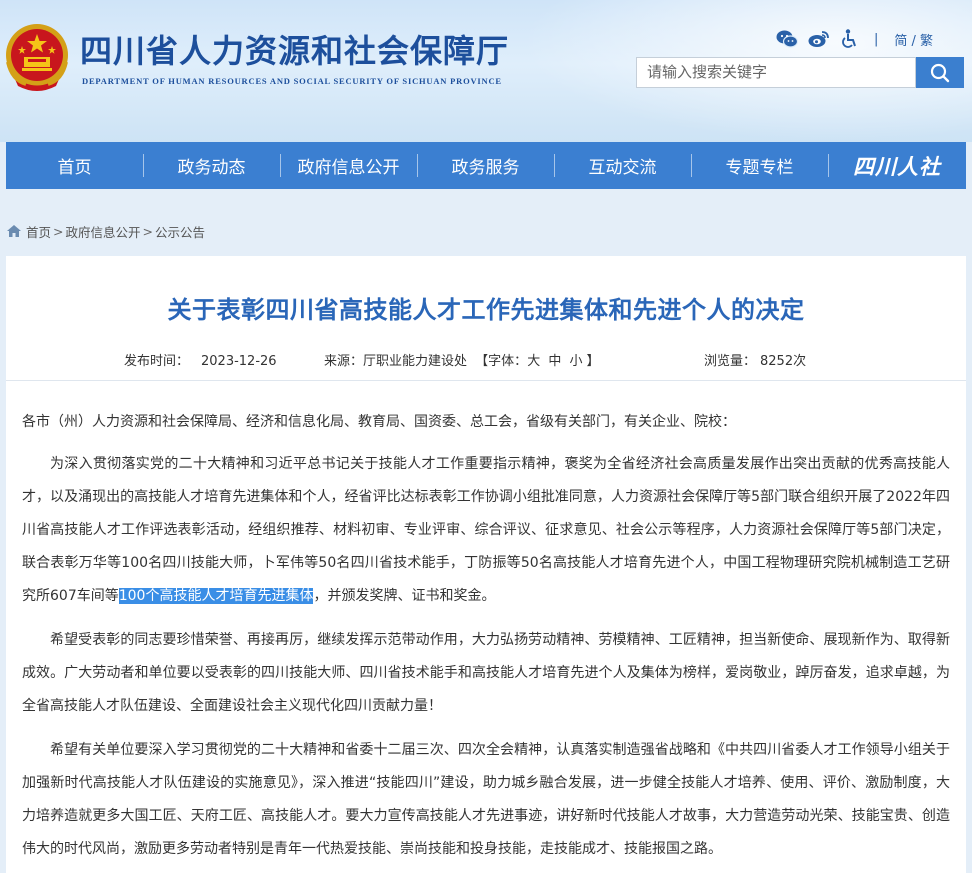 Image resolution: width=972 pixels, height=873 pixels. What do you see at coordinates (730, 361) in the screenshot?
I see `views-label: 浏览量：` at bounding box center [730, 361].